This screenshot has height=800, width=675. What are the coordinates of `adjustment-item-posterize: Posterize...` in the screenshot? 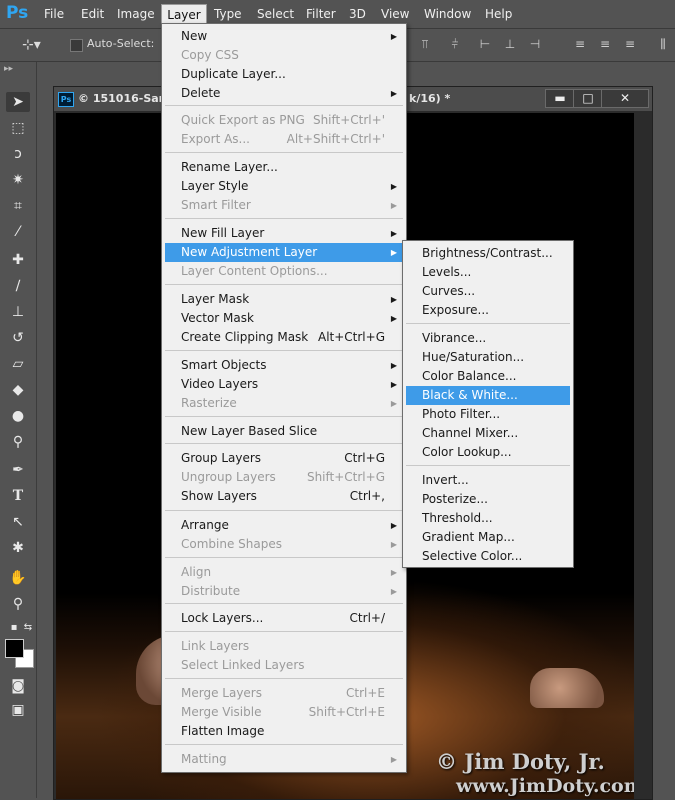 It's located at (488, 499).